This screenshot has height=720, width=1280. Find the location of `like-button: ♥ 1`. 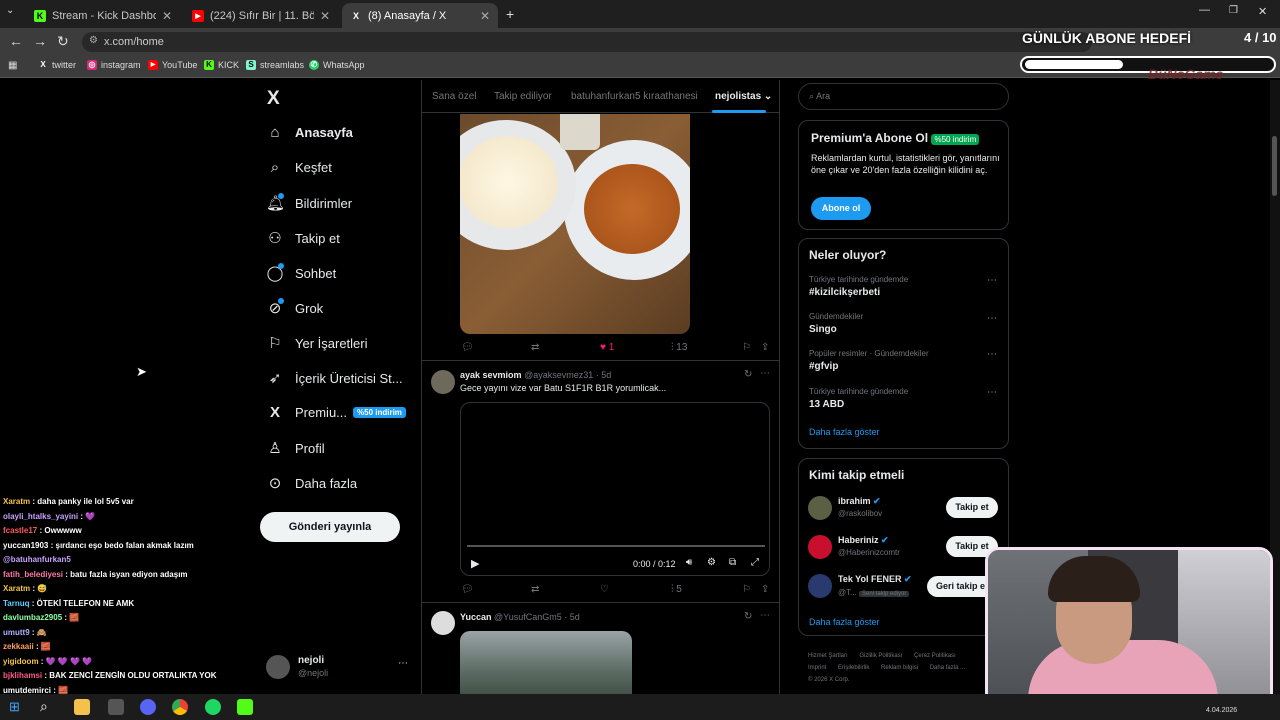

like-button: ♥ 1 is located at coordinates (607, 347).